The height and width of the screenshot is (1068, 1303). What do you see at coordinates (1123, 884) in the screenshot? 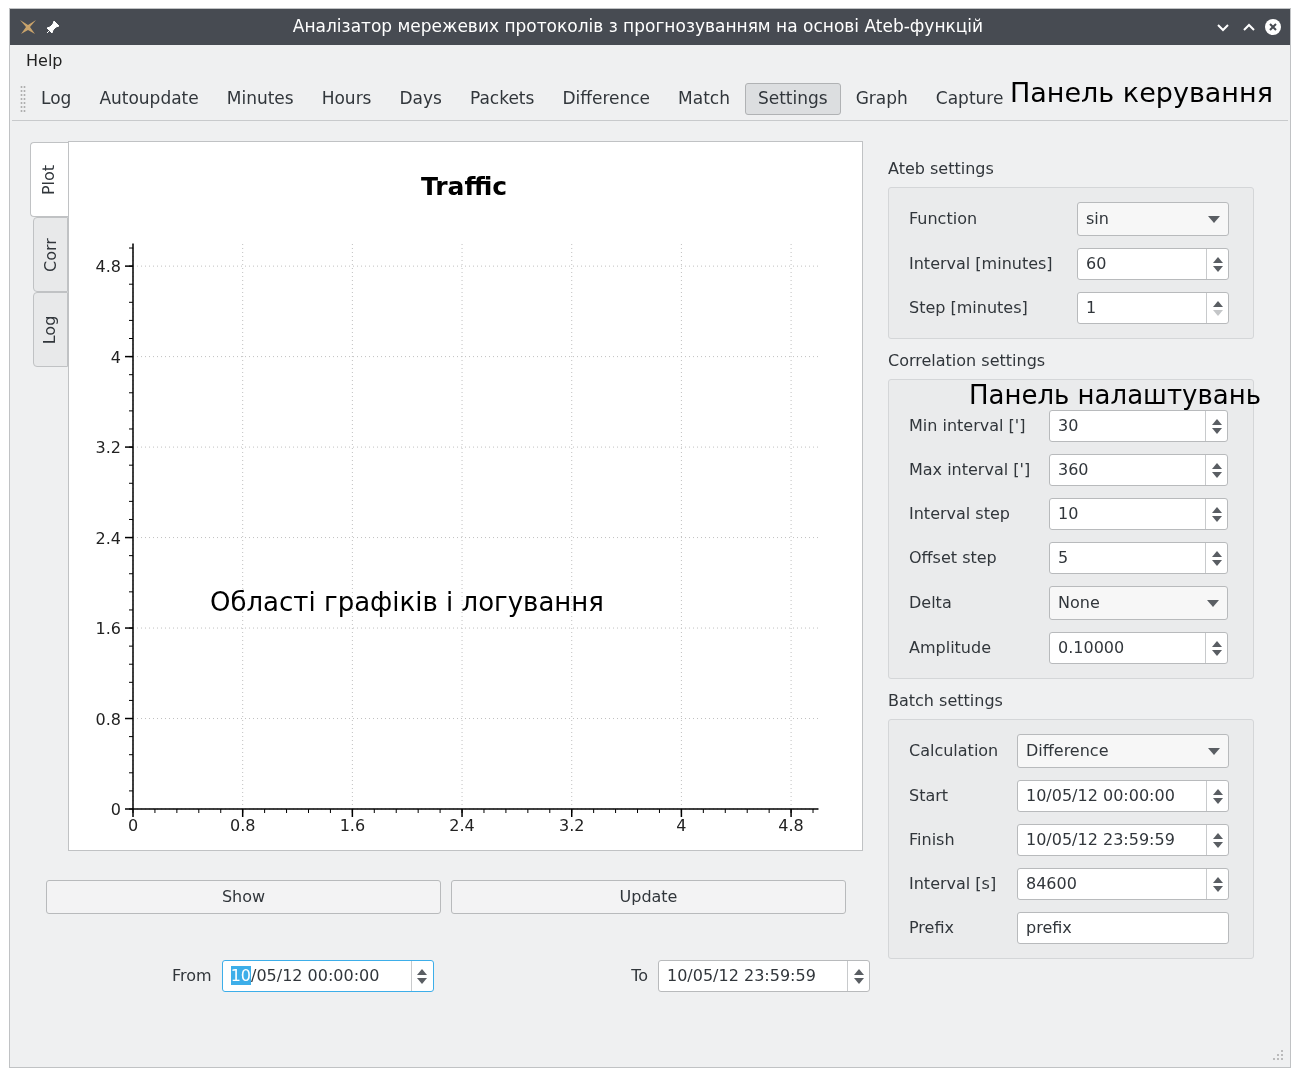
I see `spin-box: 84600` at bounding box center [1123, 884].